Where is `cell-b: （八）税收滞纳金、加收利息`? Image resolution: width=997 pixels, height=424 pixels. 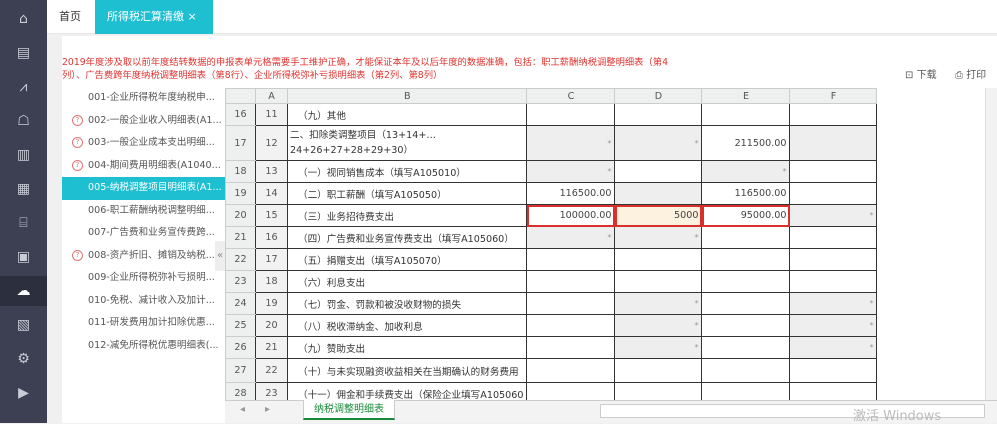 cell-b: （八）税收滞纳金、加收利息 is located at coordinates (407, 325).